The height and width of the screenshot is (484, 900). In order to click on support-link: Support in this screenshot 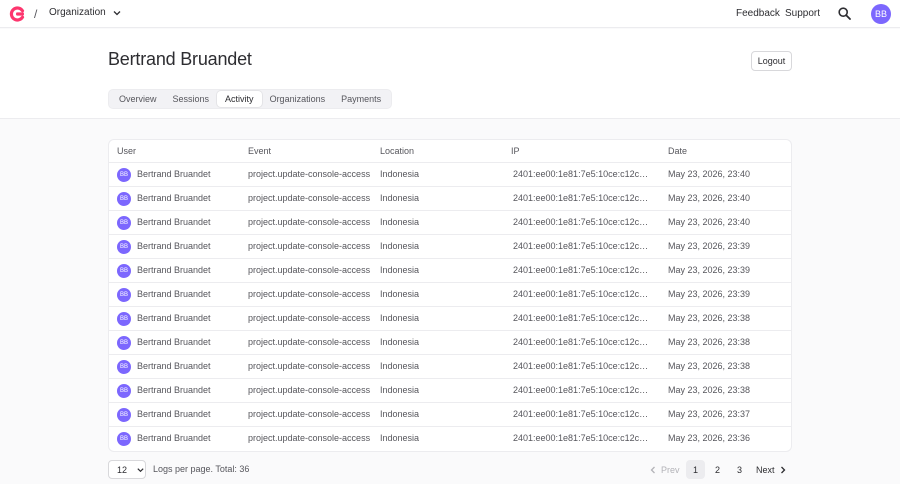, I will do `click(802, 13)`.